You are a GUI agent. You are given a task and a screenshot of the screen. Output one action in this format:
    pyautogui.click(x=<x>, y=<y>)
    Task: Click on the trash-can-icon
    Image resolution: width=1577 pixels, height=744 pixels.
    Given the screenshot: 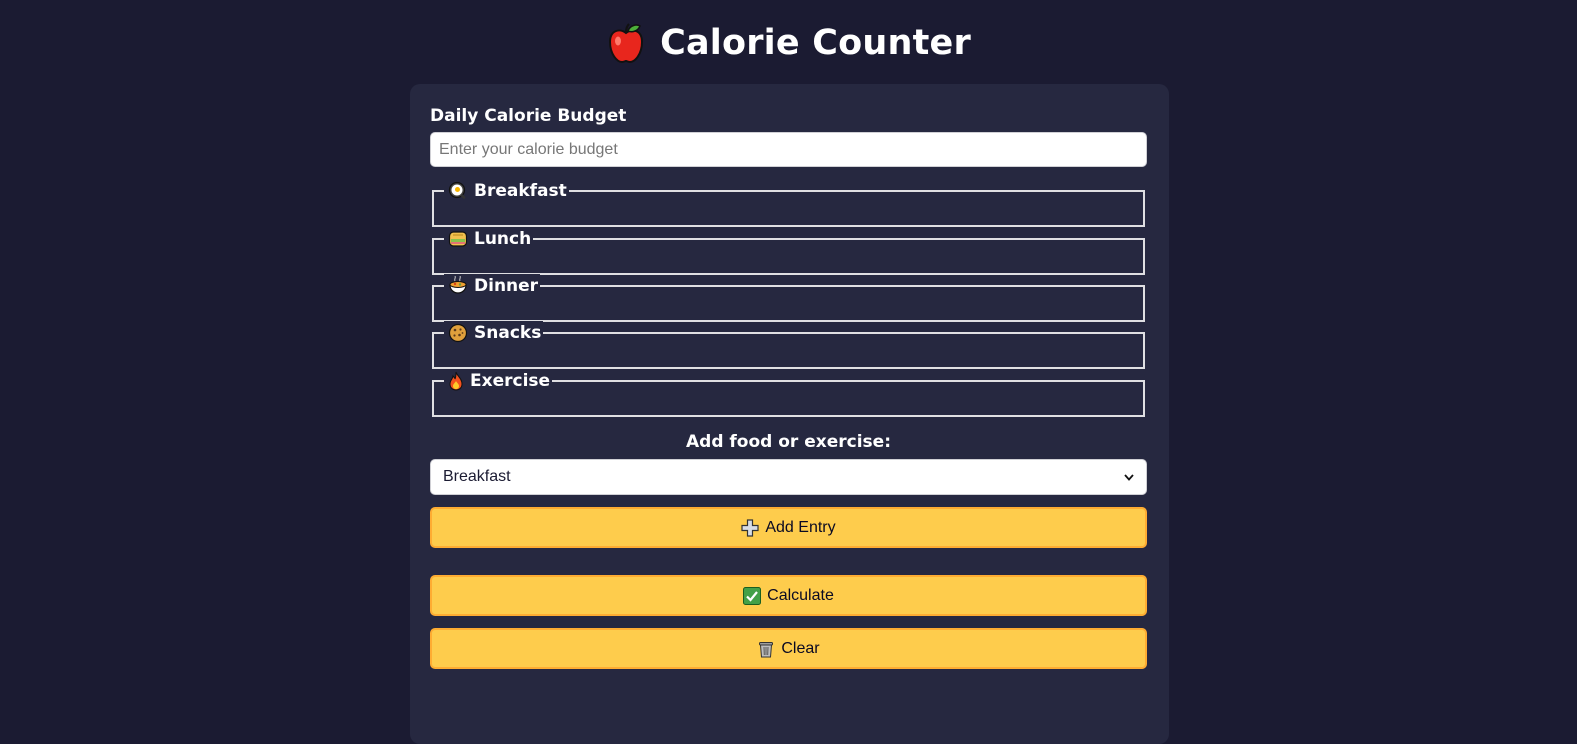 What is the action you would take?
    pyautogui.click(x=766, y=649)
    